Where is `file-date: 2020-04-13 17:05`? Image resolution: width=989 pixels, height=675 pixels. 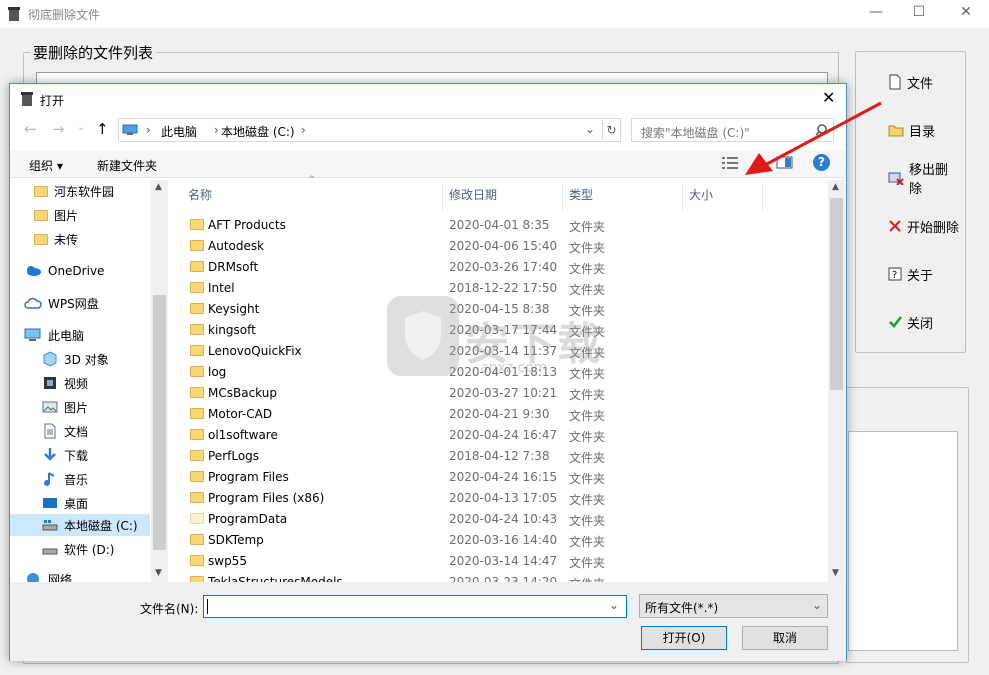 file-date: 2020-04-13 17:05 is located at coordinates (503, 498).